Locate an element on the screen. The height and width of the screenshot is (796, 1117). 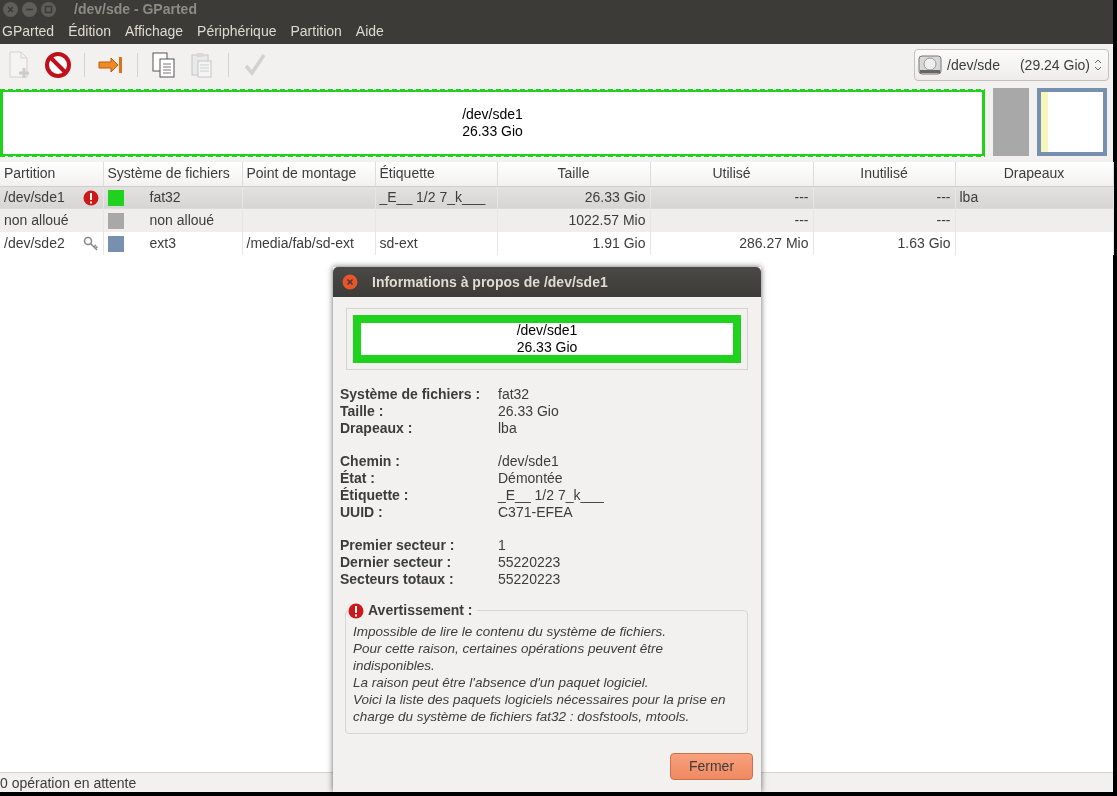
table-cell: _E__ 1/2 7_k___ is located at coordinates (432, 197).